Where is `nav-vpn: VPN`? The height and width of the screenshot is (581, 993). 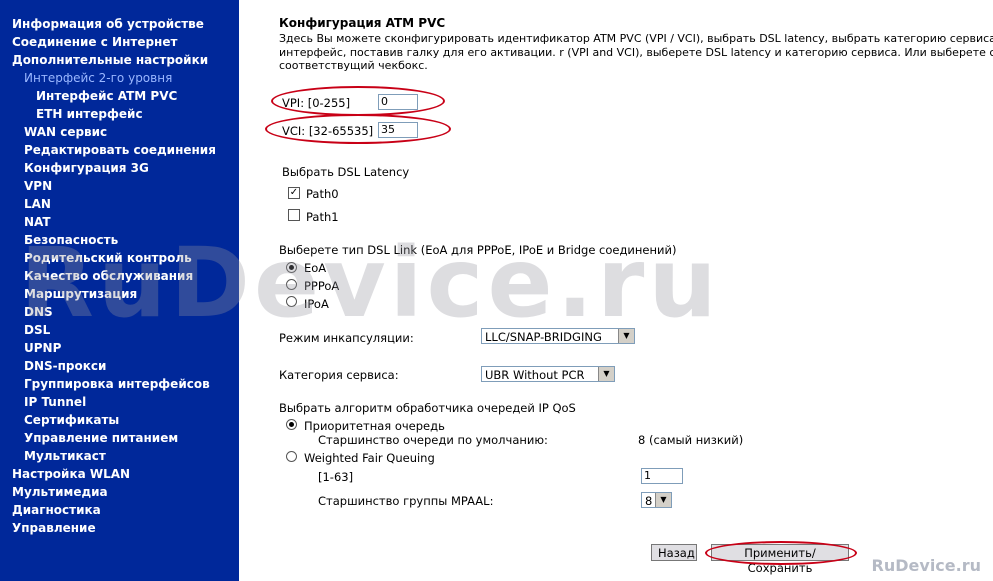 nav-vpn: VPN is located at coordinates (38, 186).